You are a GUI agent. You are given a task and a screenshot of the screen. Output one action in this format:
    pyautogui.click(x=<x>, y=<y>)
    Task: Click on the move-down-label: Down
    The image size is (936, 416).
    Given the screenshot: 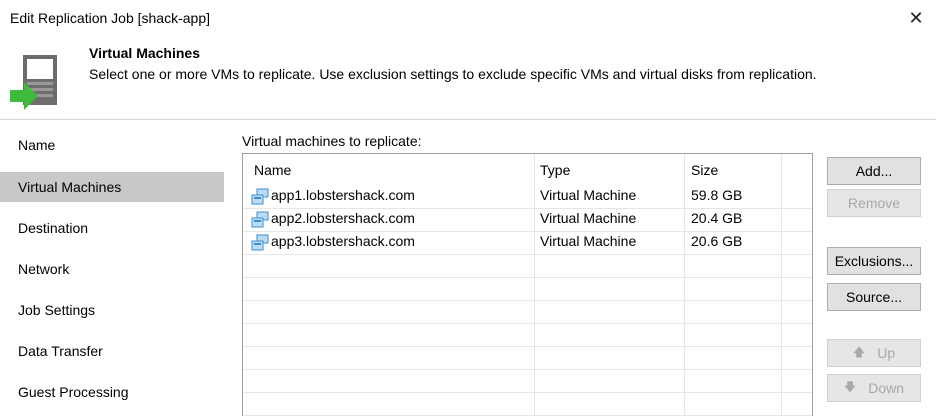 What is the action you would take?
    pyautogui.click(x=886, y=388)
    